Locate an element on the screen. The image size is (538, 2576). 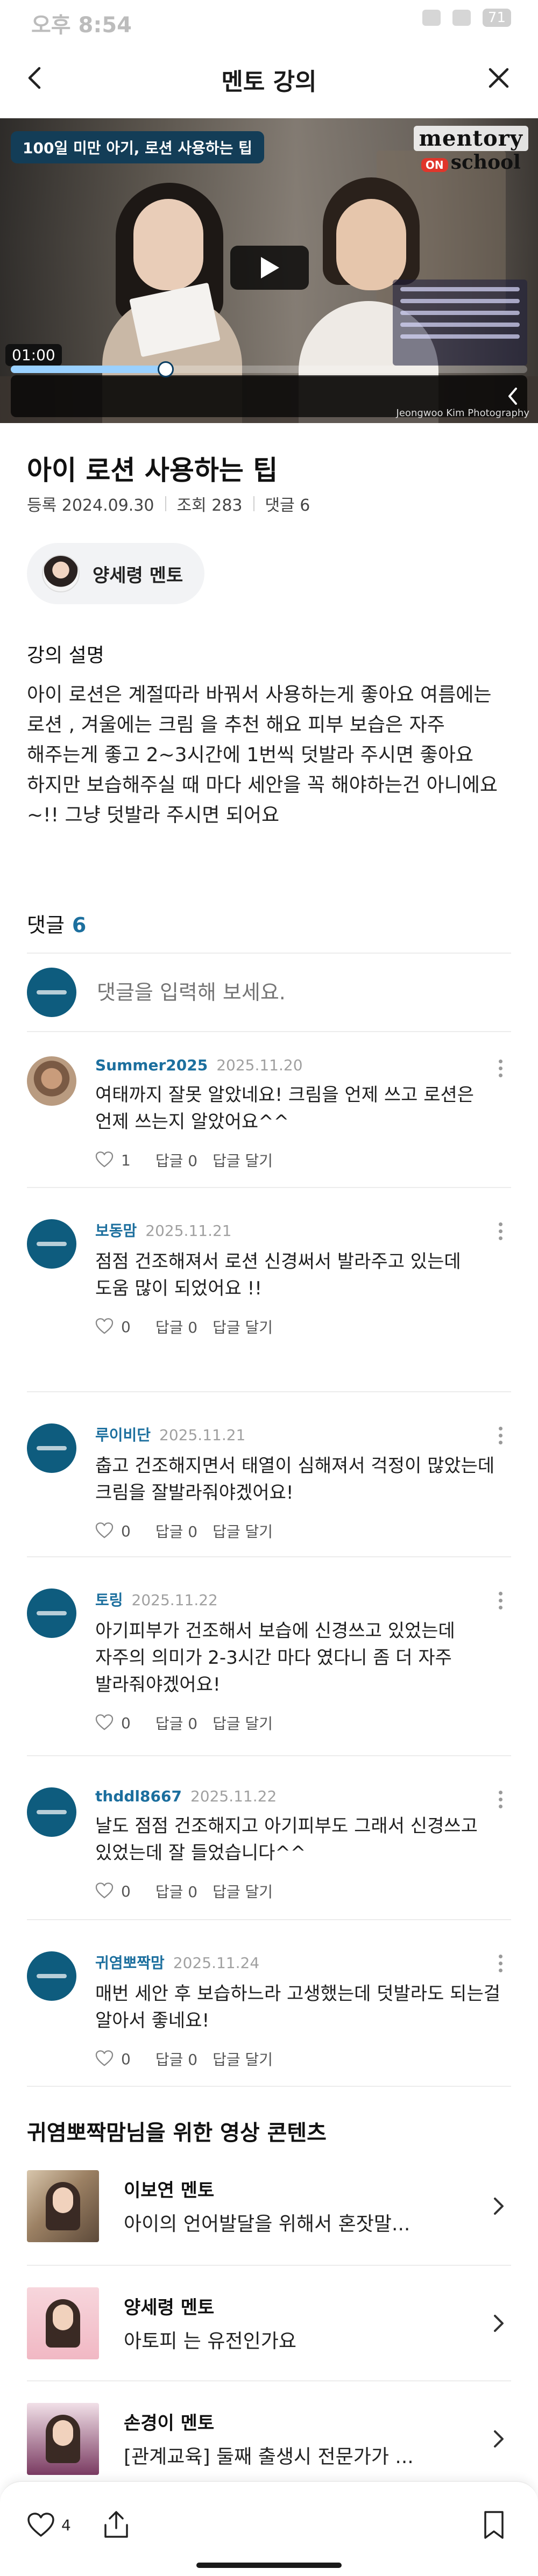
lecture-meta: 등록 2024.09.30 조회 283 댓글 6 is located at coordinates (169, 504).